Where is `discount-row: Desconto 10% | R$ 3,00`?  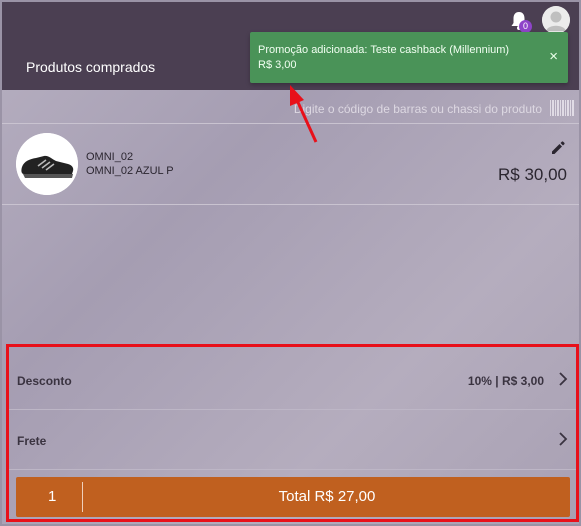
discount-row: Desconto 10% | R$ 3,00 is located at coordinates (292, 380).